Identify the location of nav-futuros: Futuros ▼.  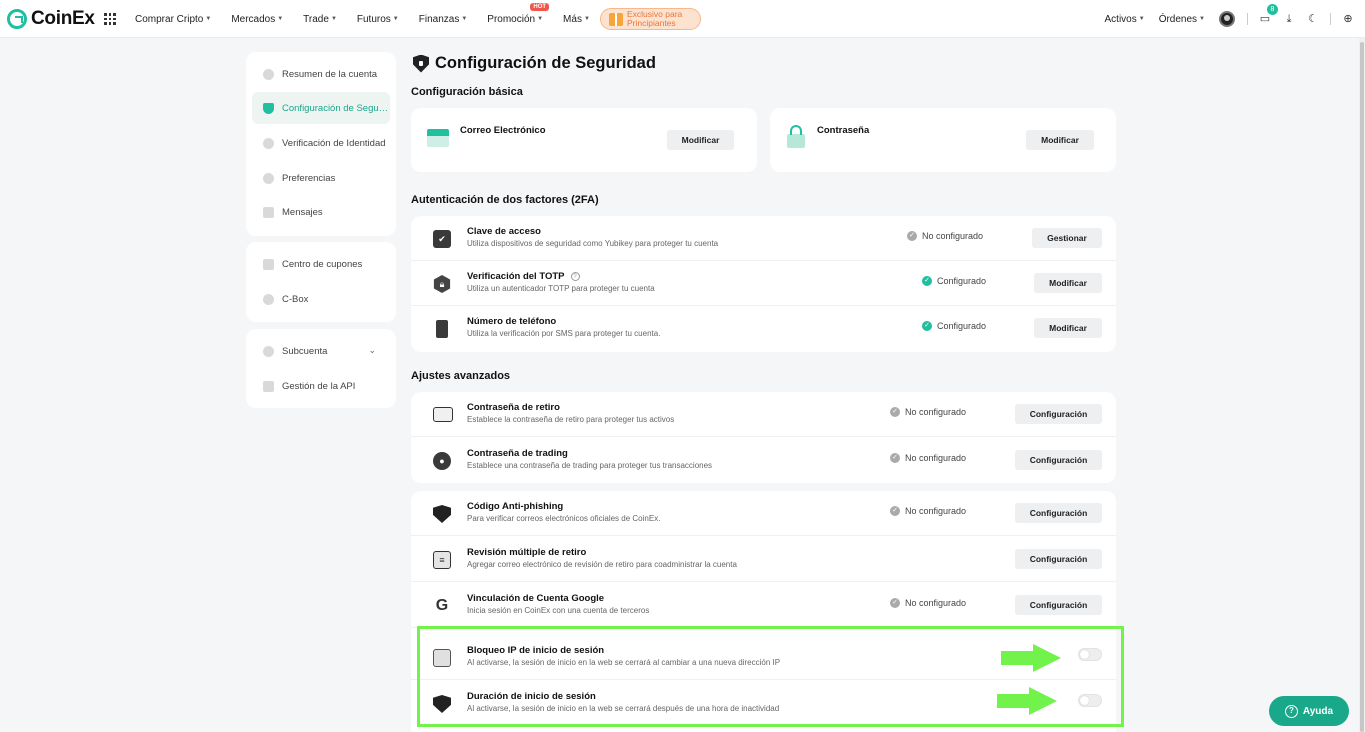
(378, 19).